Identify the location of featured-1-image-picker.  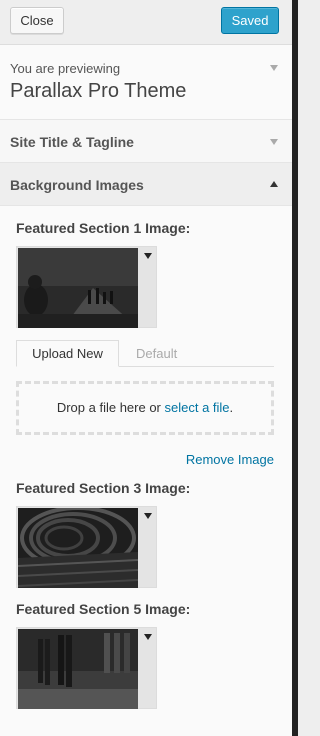
(86, 287).